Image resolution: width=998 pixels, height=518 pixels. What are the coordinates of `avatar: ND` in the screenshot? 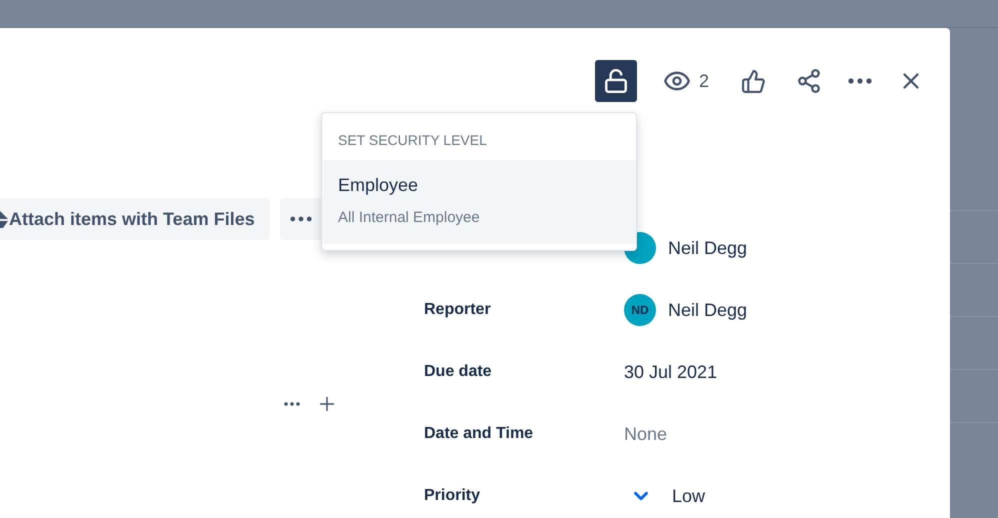 It's located at (640, 310).